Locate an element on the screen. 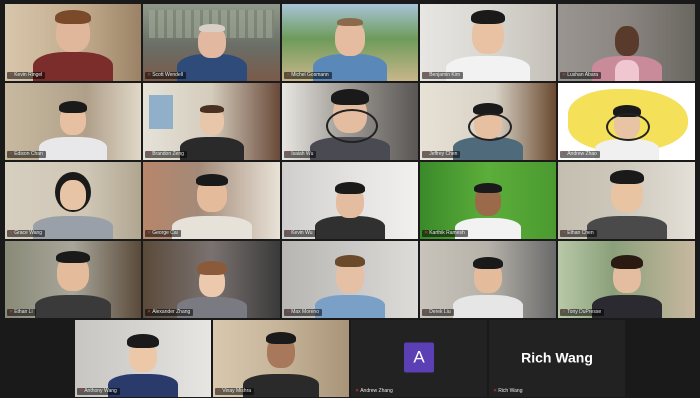 The height and width of the screenshot is (398, 700). participant-name: ✕Michel Gosmann is located at coordinates (308, 75).